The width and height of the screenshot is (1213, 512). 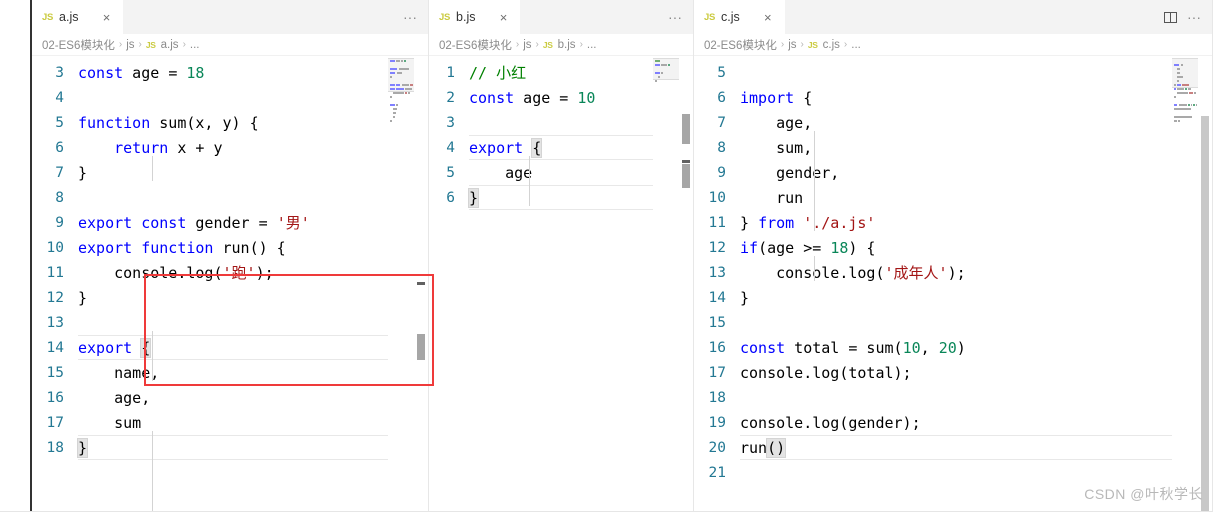 I want to click on code-line: 21, so click(x=933, y=472).